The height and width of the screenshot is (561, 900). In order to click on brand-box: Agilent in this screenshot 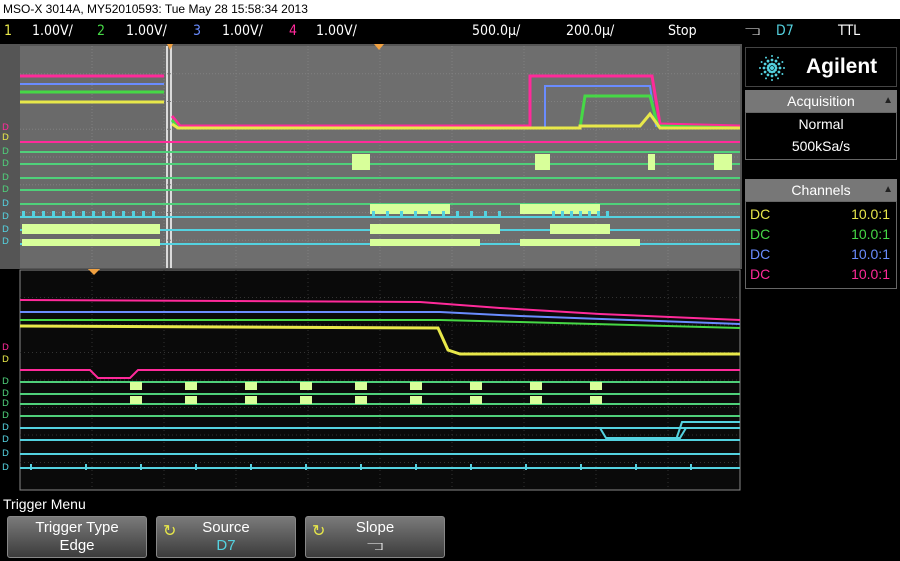, I will do `click(821, 67)`.